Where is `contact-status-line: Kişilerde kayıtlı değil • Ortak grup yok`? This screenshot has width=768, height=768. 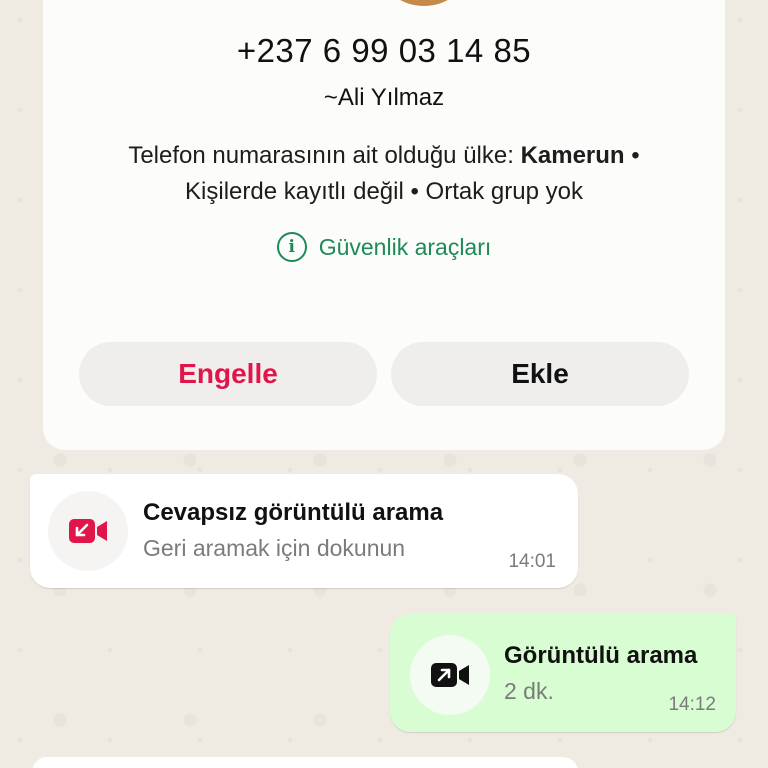
contact-status-line: Kişilerde kayıtlı değil • Ortak grup yok is located at coordinates (384, 191).